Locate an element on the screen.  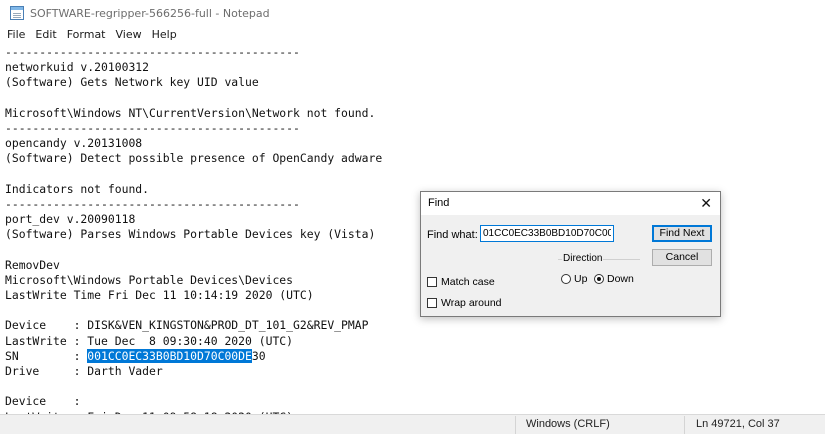
menu-help: Help is located at coordinates (164, 35).